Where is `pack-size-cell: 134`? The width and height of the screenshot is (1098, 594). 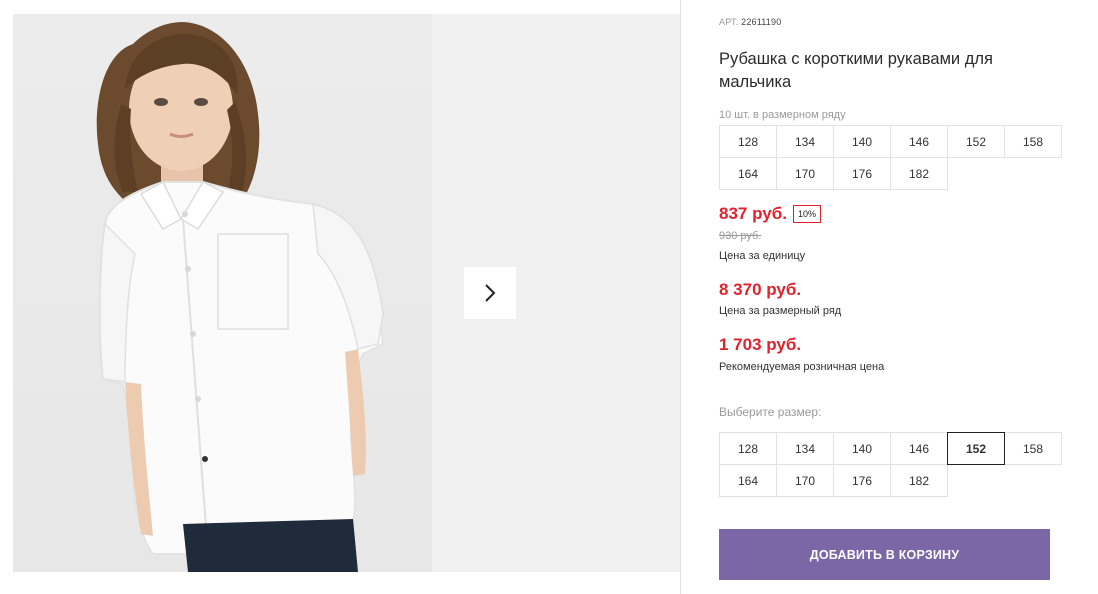
pack-size-cell: 134 is located at coordinates (805, 141).